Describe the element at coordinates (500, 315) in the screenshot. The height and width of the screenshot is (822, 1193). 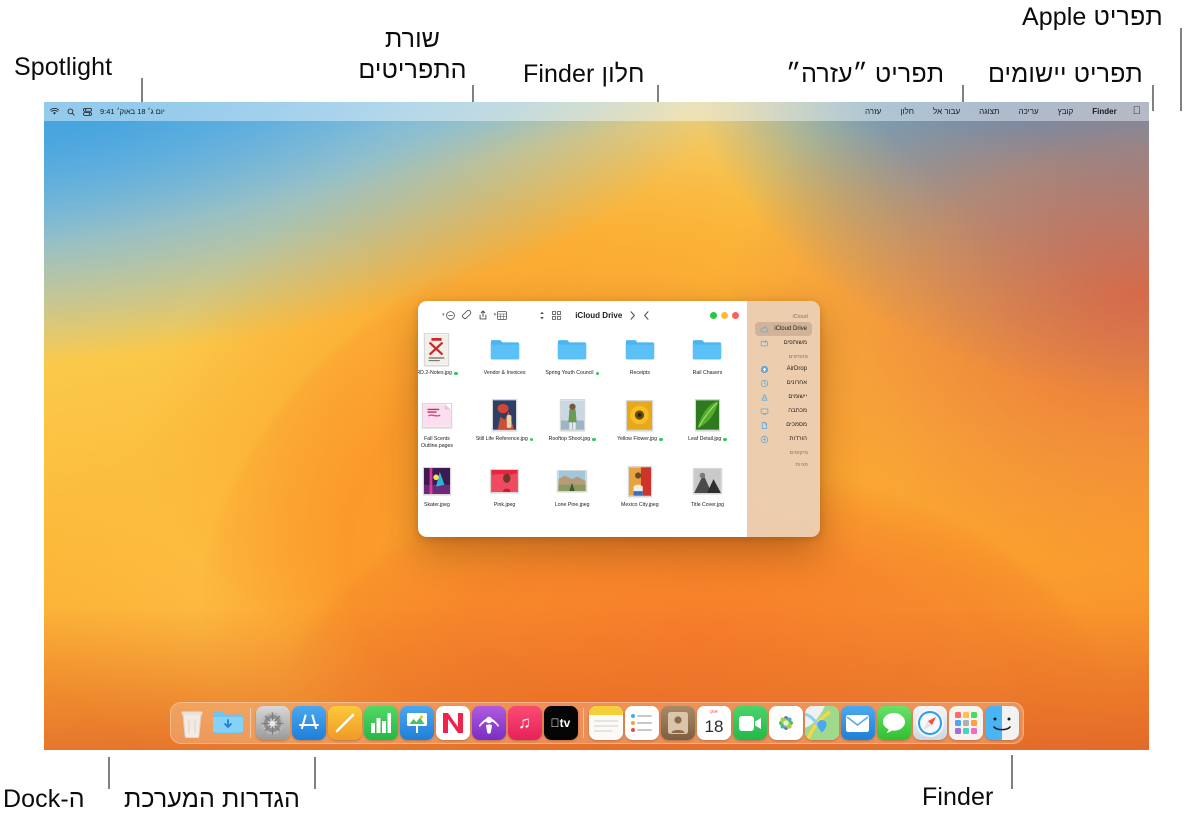
I see `action-menu-icon: ▾` at that location.